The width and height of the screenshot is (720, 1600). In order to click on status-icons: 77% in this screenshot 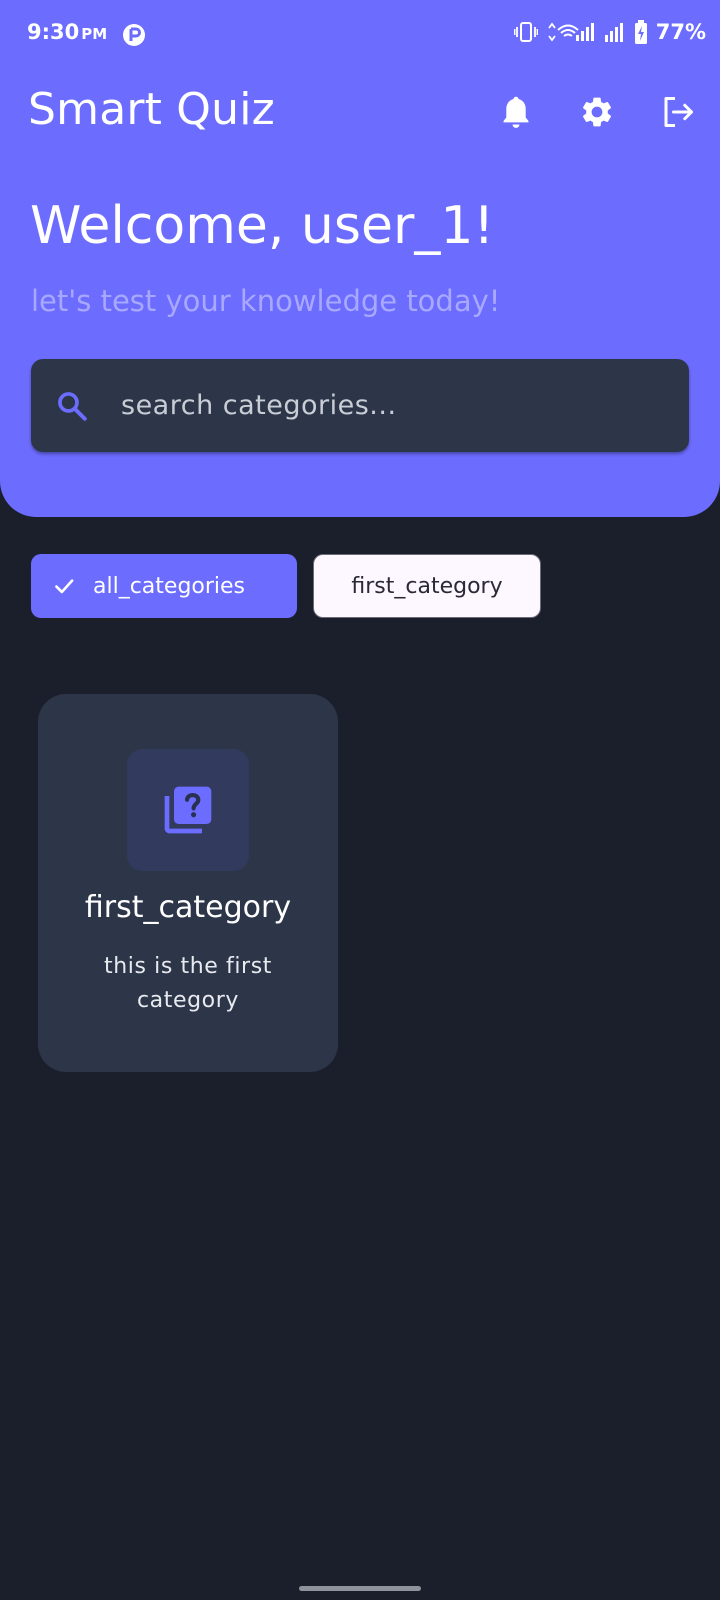, I will do `click(609, 32)`.